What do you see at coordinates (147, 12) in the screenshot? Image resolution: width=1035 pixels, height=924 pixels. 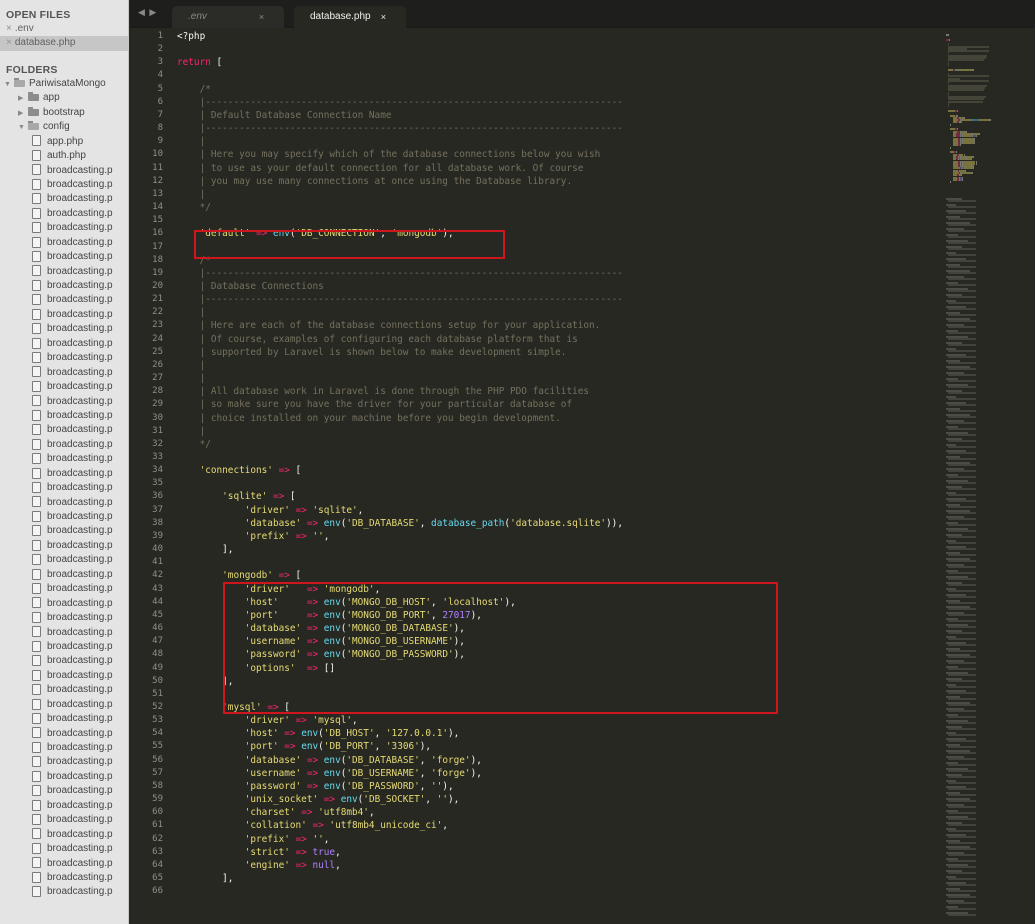 I see `tab-nav-arrows-icon: ◀ ▶` at bounding box center [147, 12].